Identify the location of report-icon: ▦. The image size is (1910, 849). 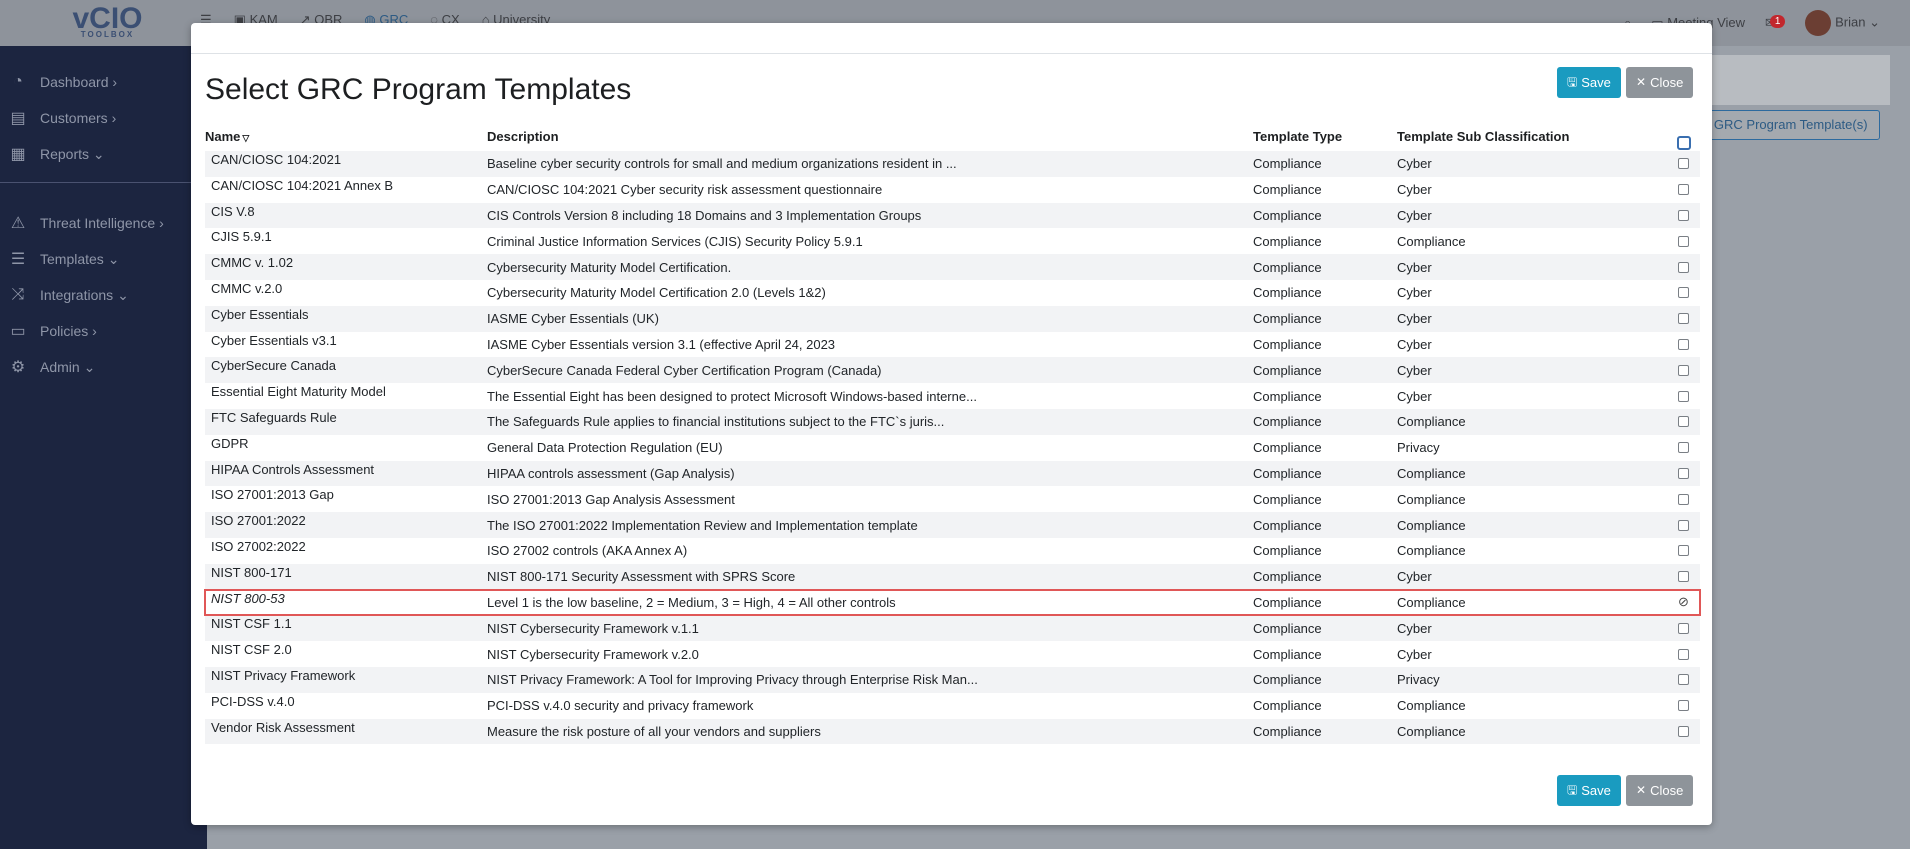
(18, 154).